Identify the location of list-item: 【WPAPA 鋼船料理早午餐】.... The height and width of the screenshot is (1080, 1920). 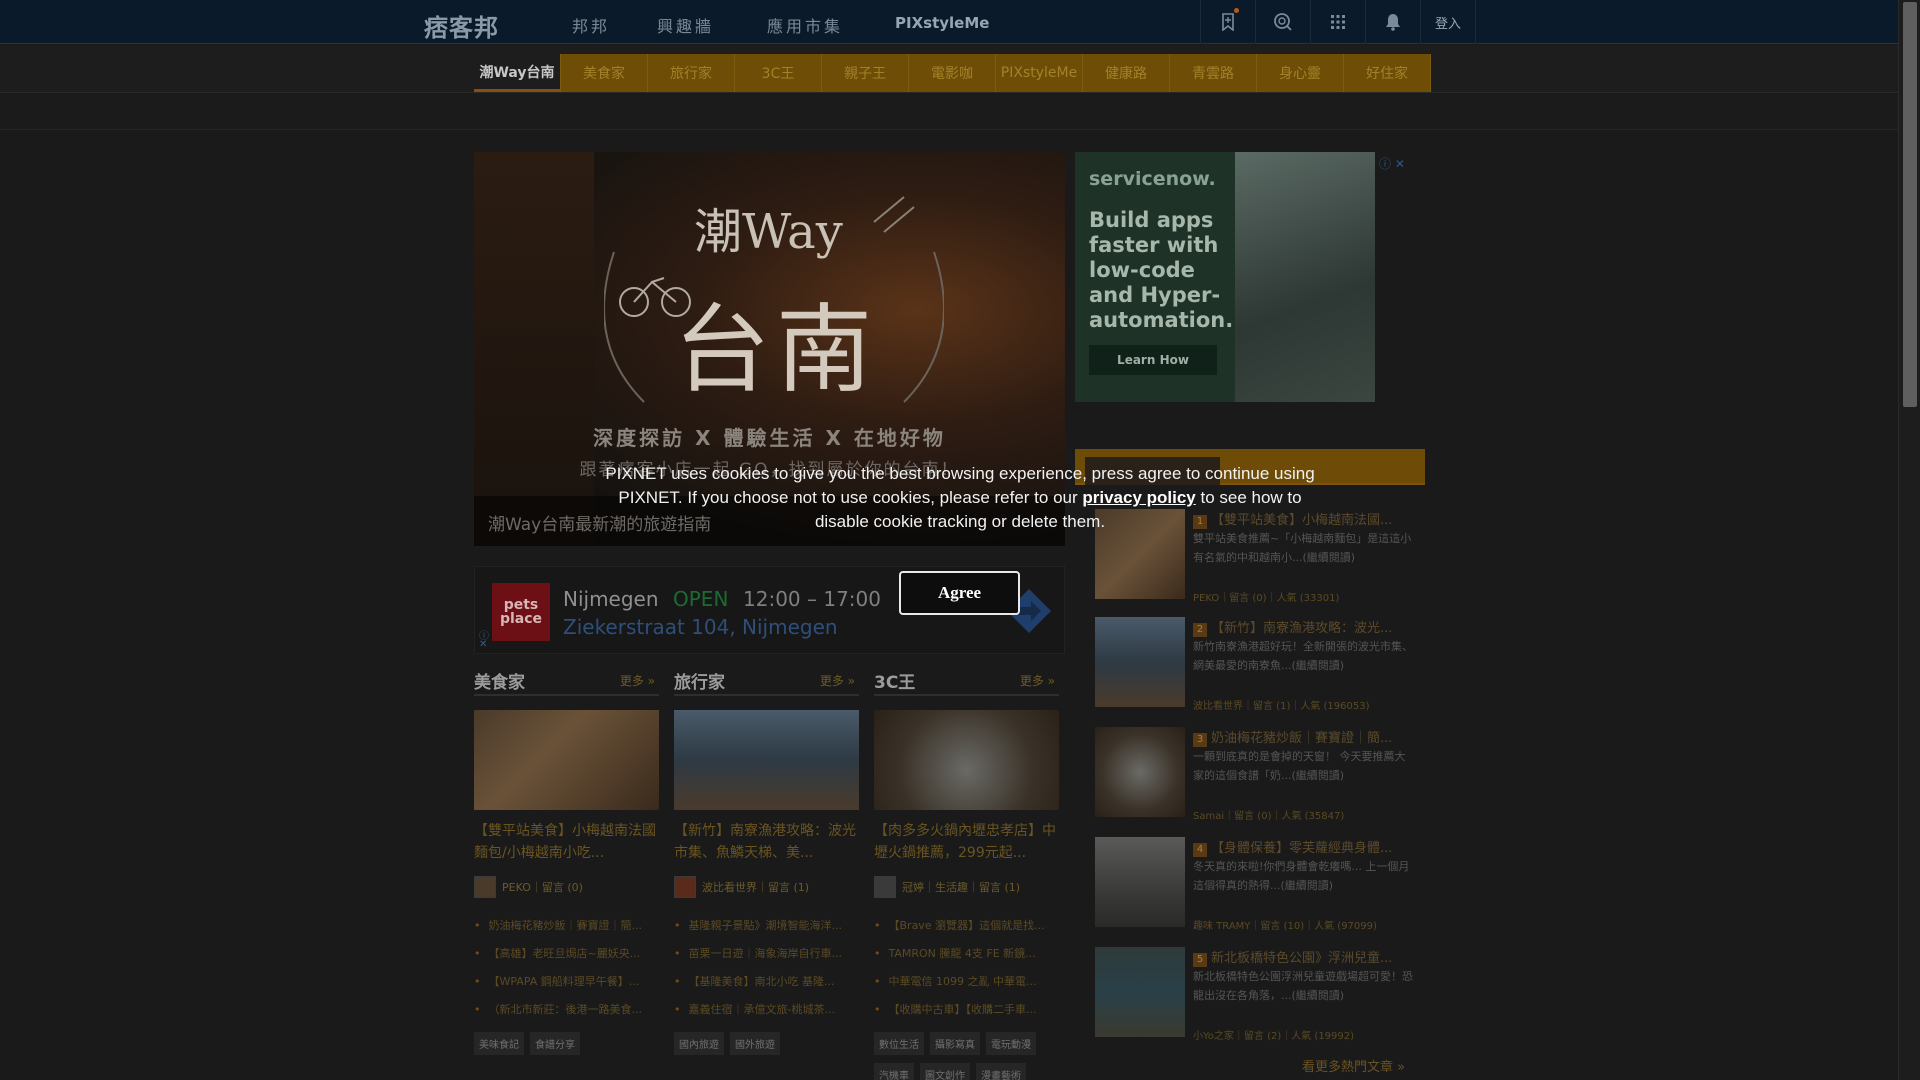
(566, 982).